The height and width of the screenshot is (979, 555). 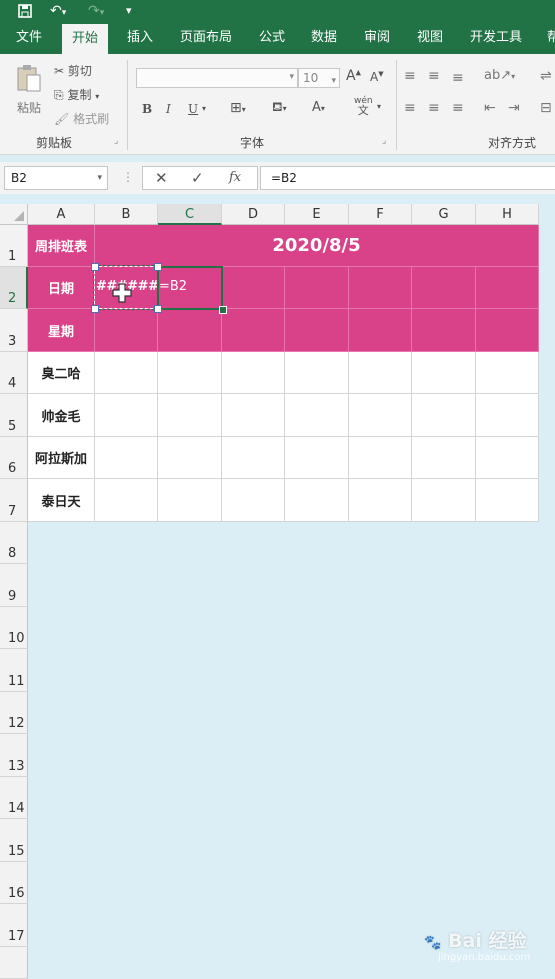 I want to click on cancel-icon: ✕, so click(x=161, y=178).